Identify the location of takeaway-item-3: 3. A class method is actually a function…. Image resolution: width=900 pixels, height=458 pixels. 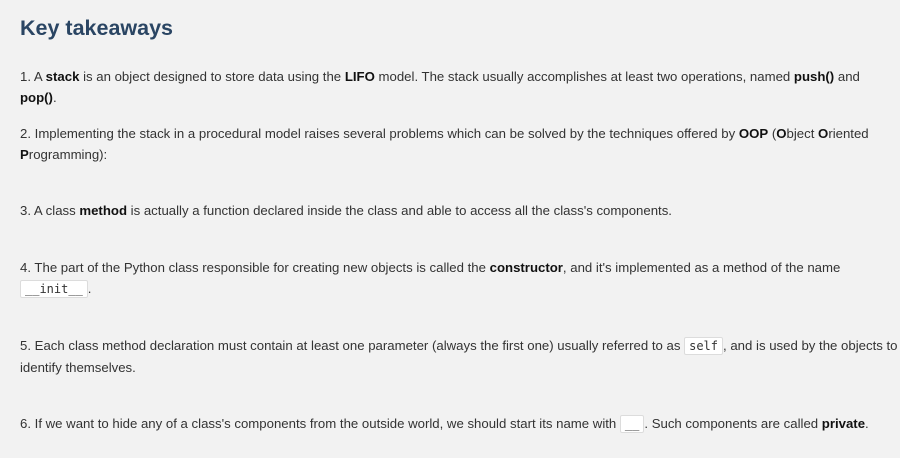
(460, 210).